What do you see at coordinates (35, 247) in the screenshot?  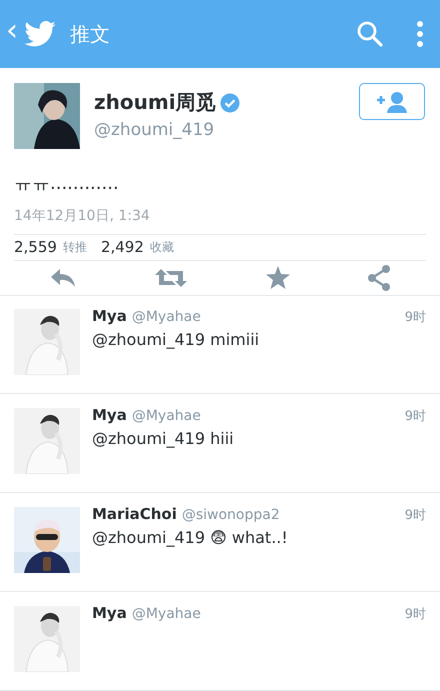 I see `retweet-count: 2,559` at bounding box center [35, 247].